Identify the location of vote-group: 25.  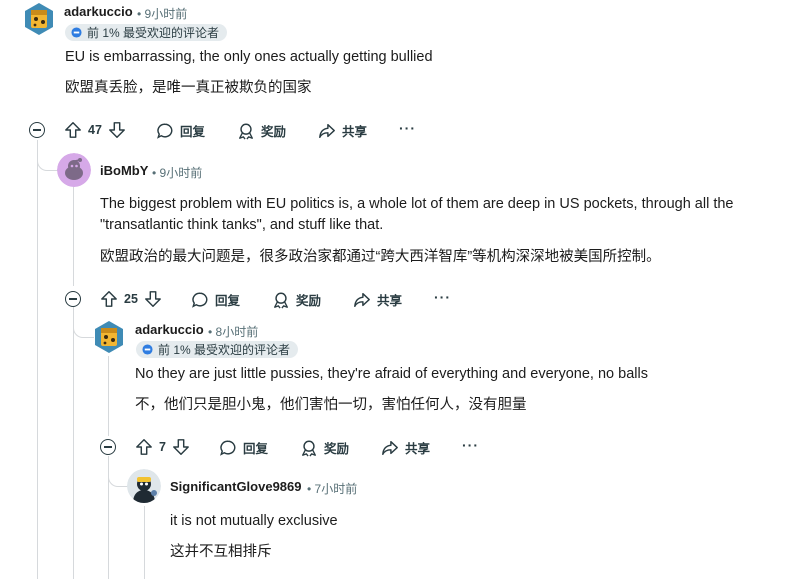
(134, 299).